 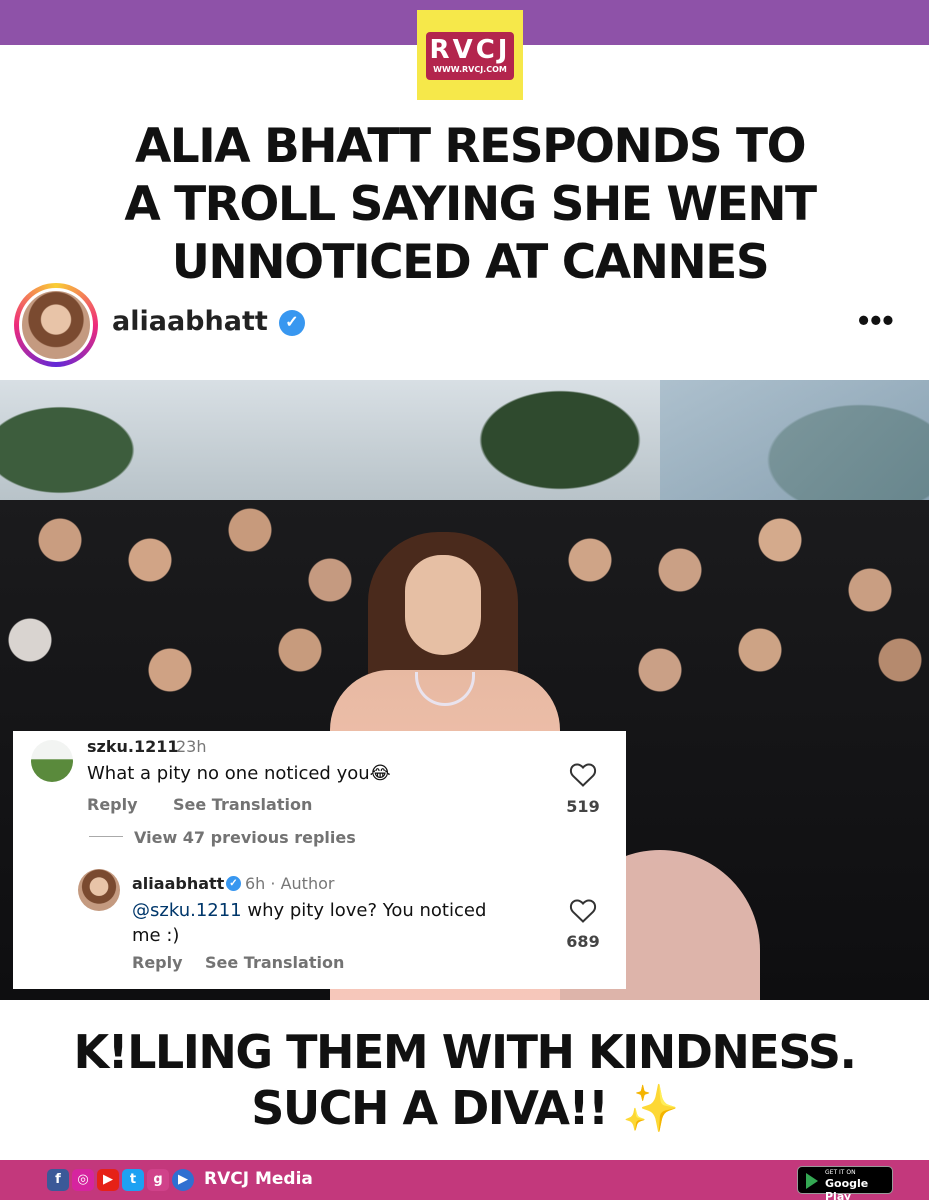 I want to click on like-count: 519, so click(x=583, y=806).